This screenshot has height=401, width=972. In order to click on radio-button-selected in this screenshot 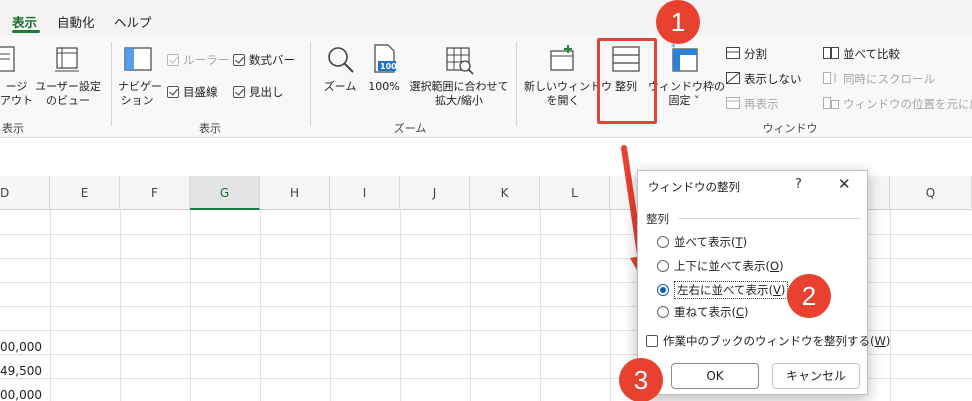, I will do `click(663, 290)`.